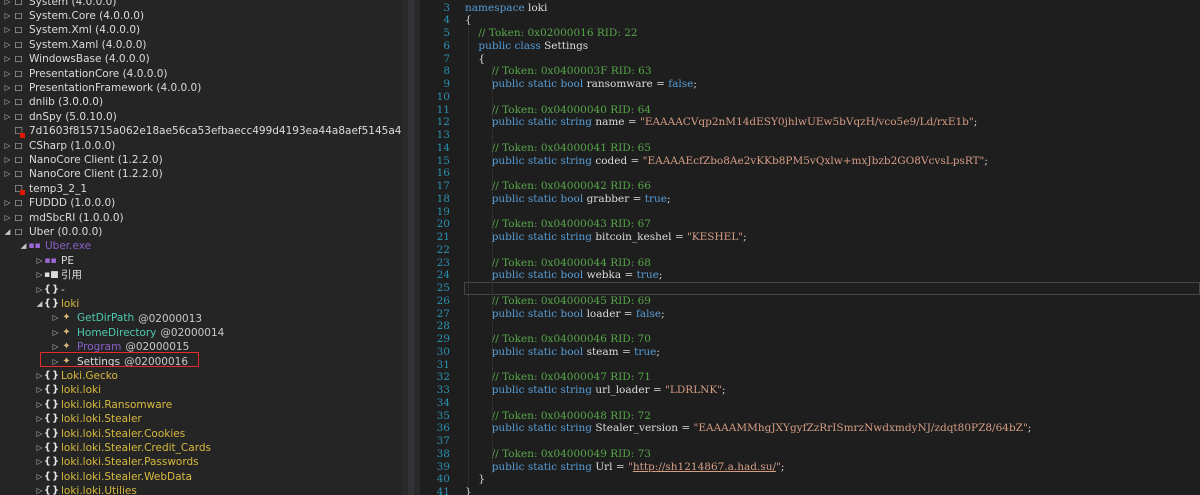  Describe the element at coordinates (126, 318) in the screenshot. I see `tree-item: ▷ ✦ GetDirPath @02000013` at that location.